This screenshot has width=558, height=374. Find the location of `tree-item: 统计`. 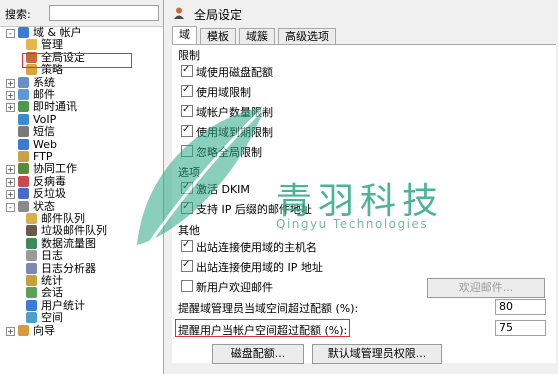

tree-item: 统计 is located at coordinates (81, 281).